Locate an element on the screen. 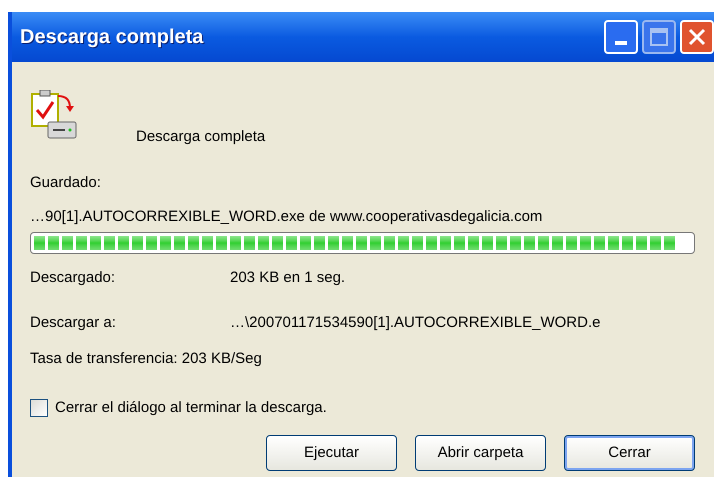  detail-value: …\200701171534590[1].AUTOCORREXIBLE_WORD.e is located at coordinates (415, 322).